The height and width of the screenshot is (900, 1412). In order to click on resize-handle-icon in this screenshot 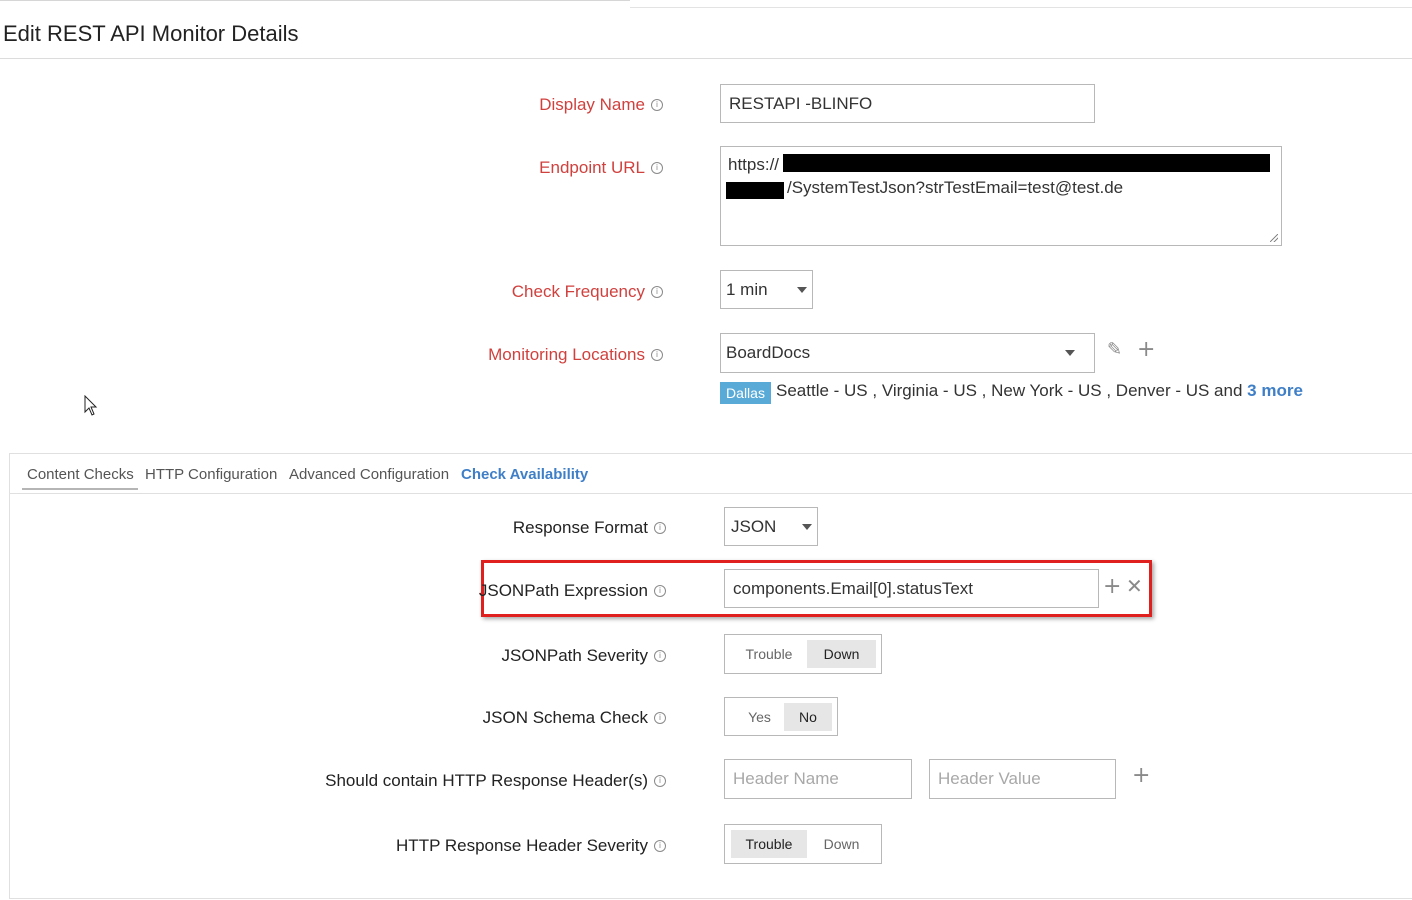, I will do `click(1274, 238)`.